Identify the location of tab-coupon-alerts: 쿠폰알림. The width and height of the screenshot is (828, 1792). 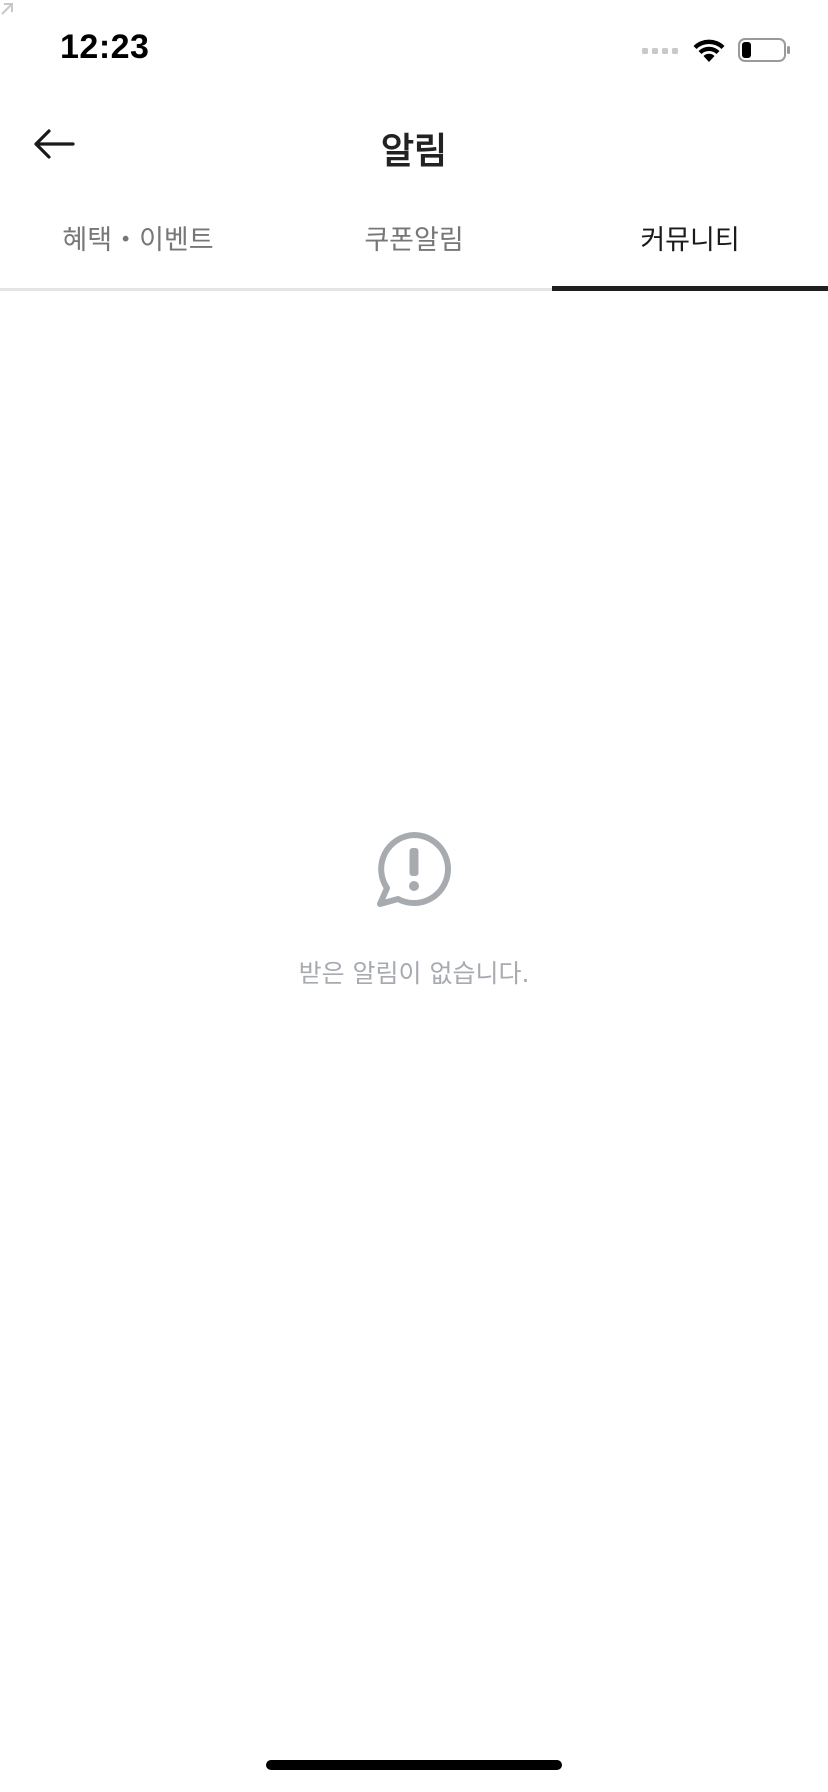
(414, 241).